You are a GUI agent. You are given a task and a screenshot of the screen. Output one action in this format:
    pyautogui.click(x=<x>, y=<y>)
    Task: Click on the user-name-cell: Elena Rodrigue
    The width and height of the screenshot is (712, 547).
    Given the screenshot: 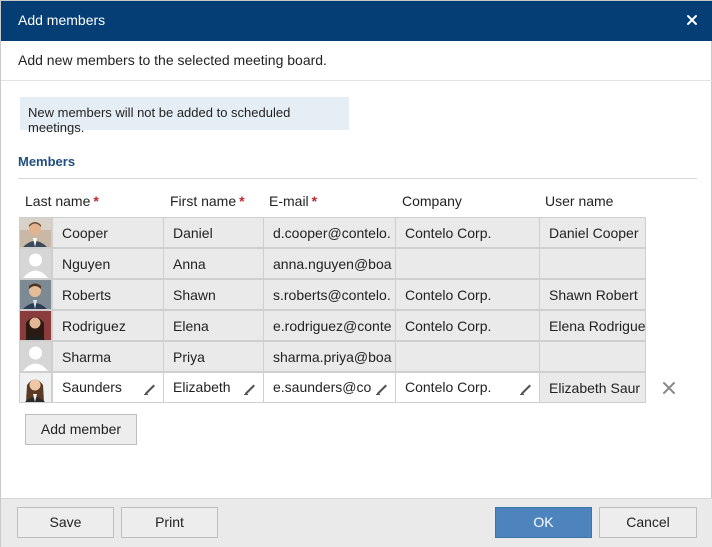 What is the action you would take?
    pyautogui.click(x=592, y=325)
    